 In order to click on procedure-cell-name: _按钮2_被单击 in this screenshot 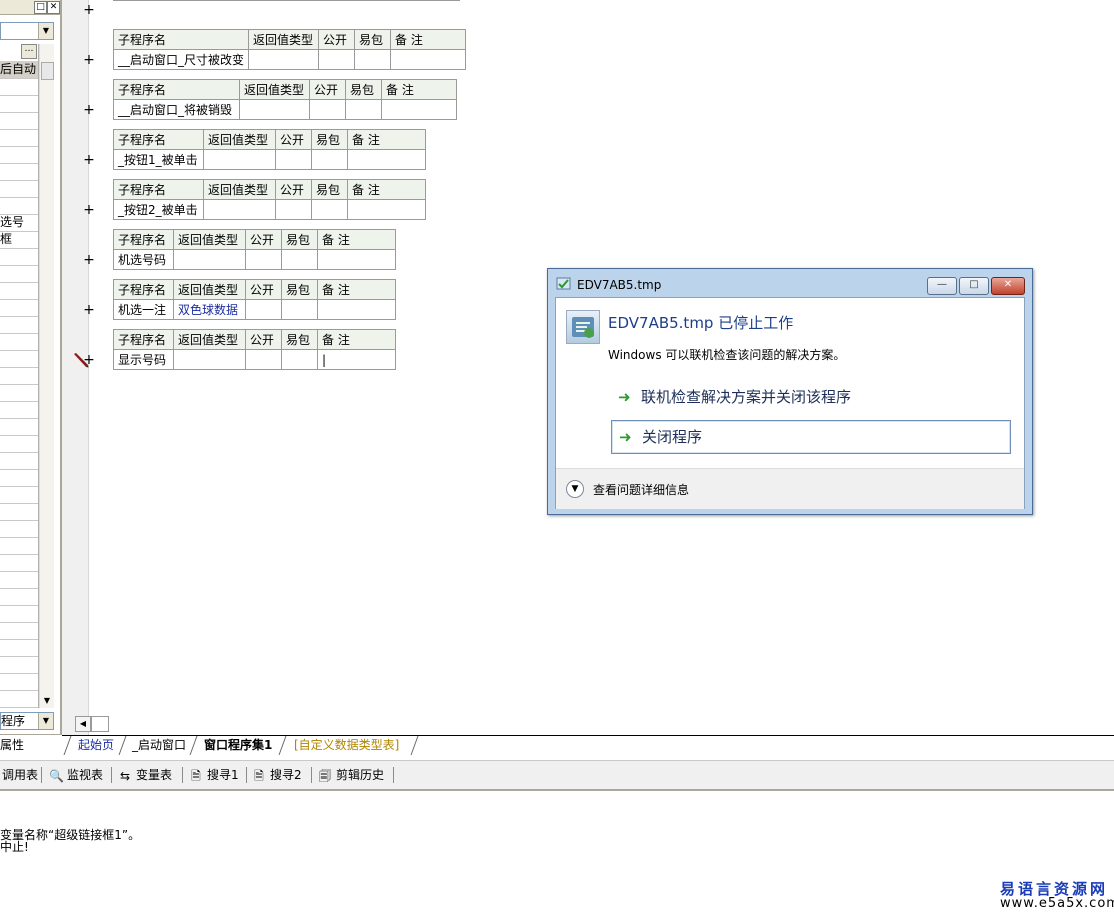, I will do `click(158, 209)`.